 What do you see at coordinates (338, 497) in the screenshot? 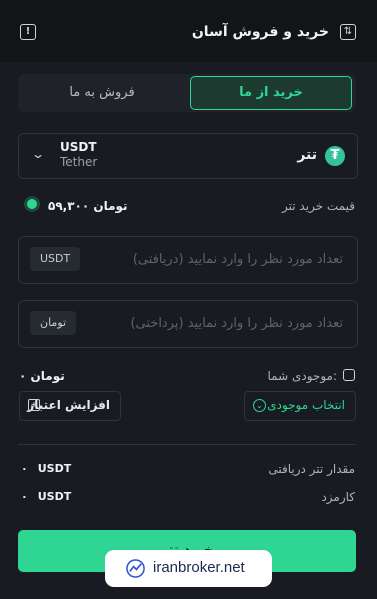
I see `fee-label: کارمزد` at bounding box center [338, 497].